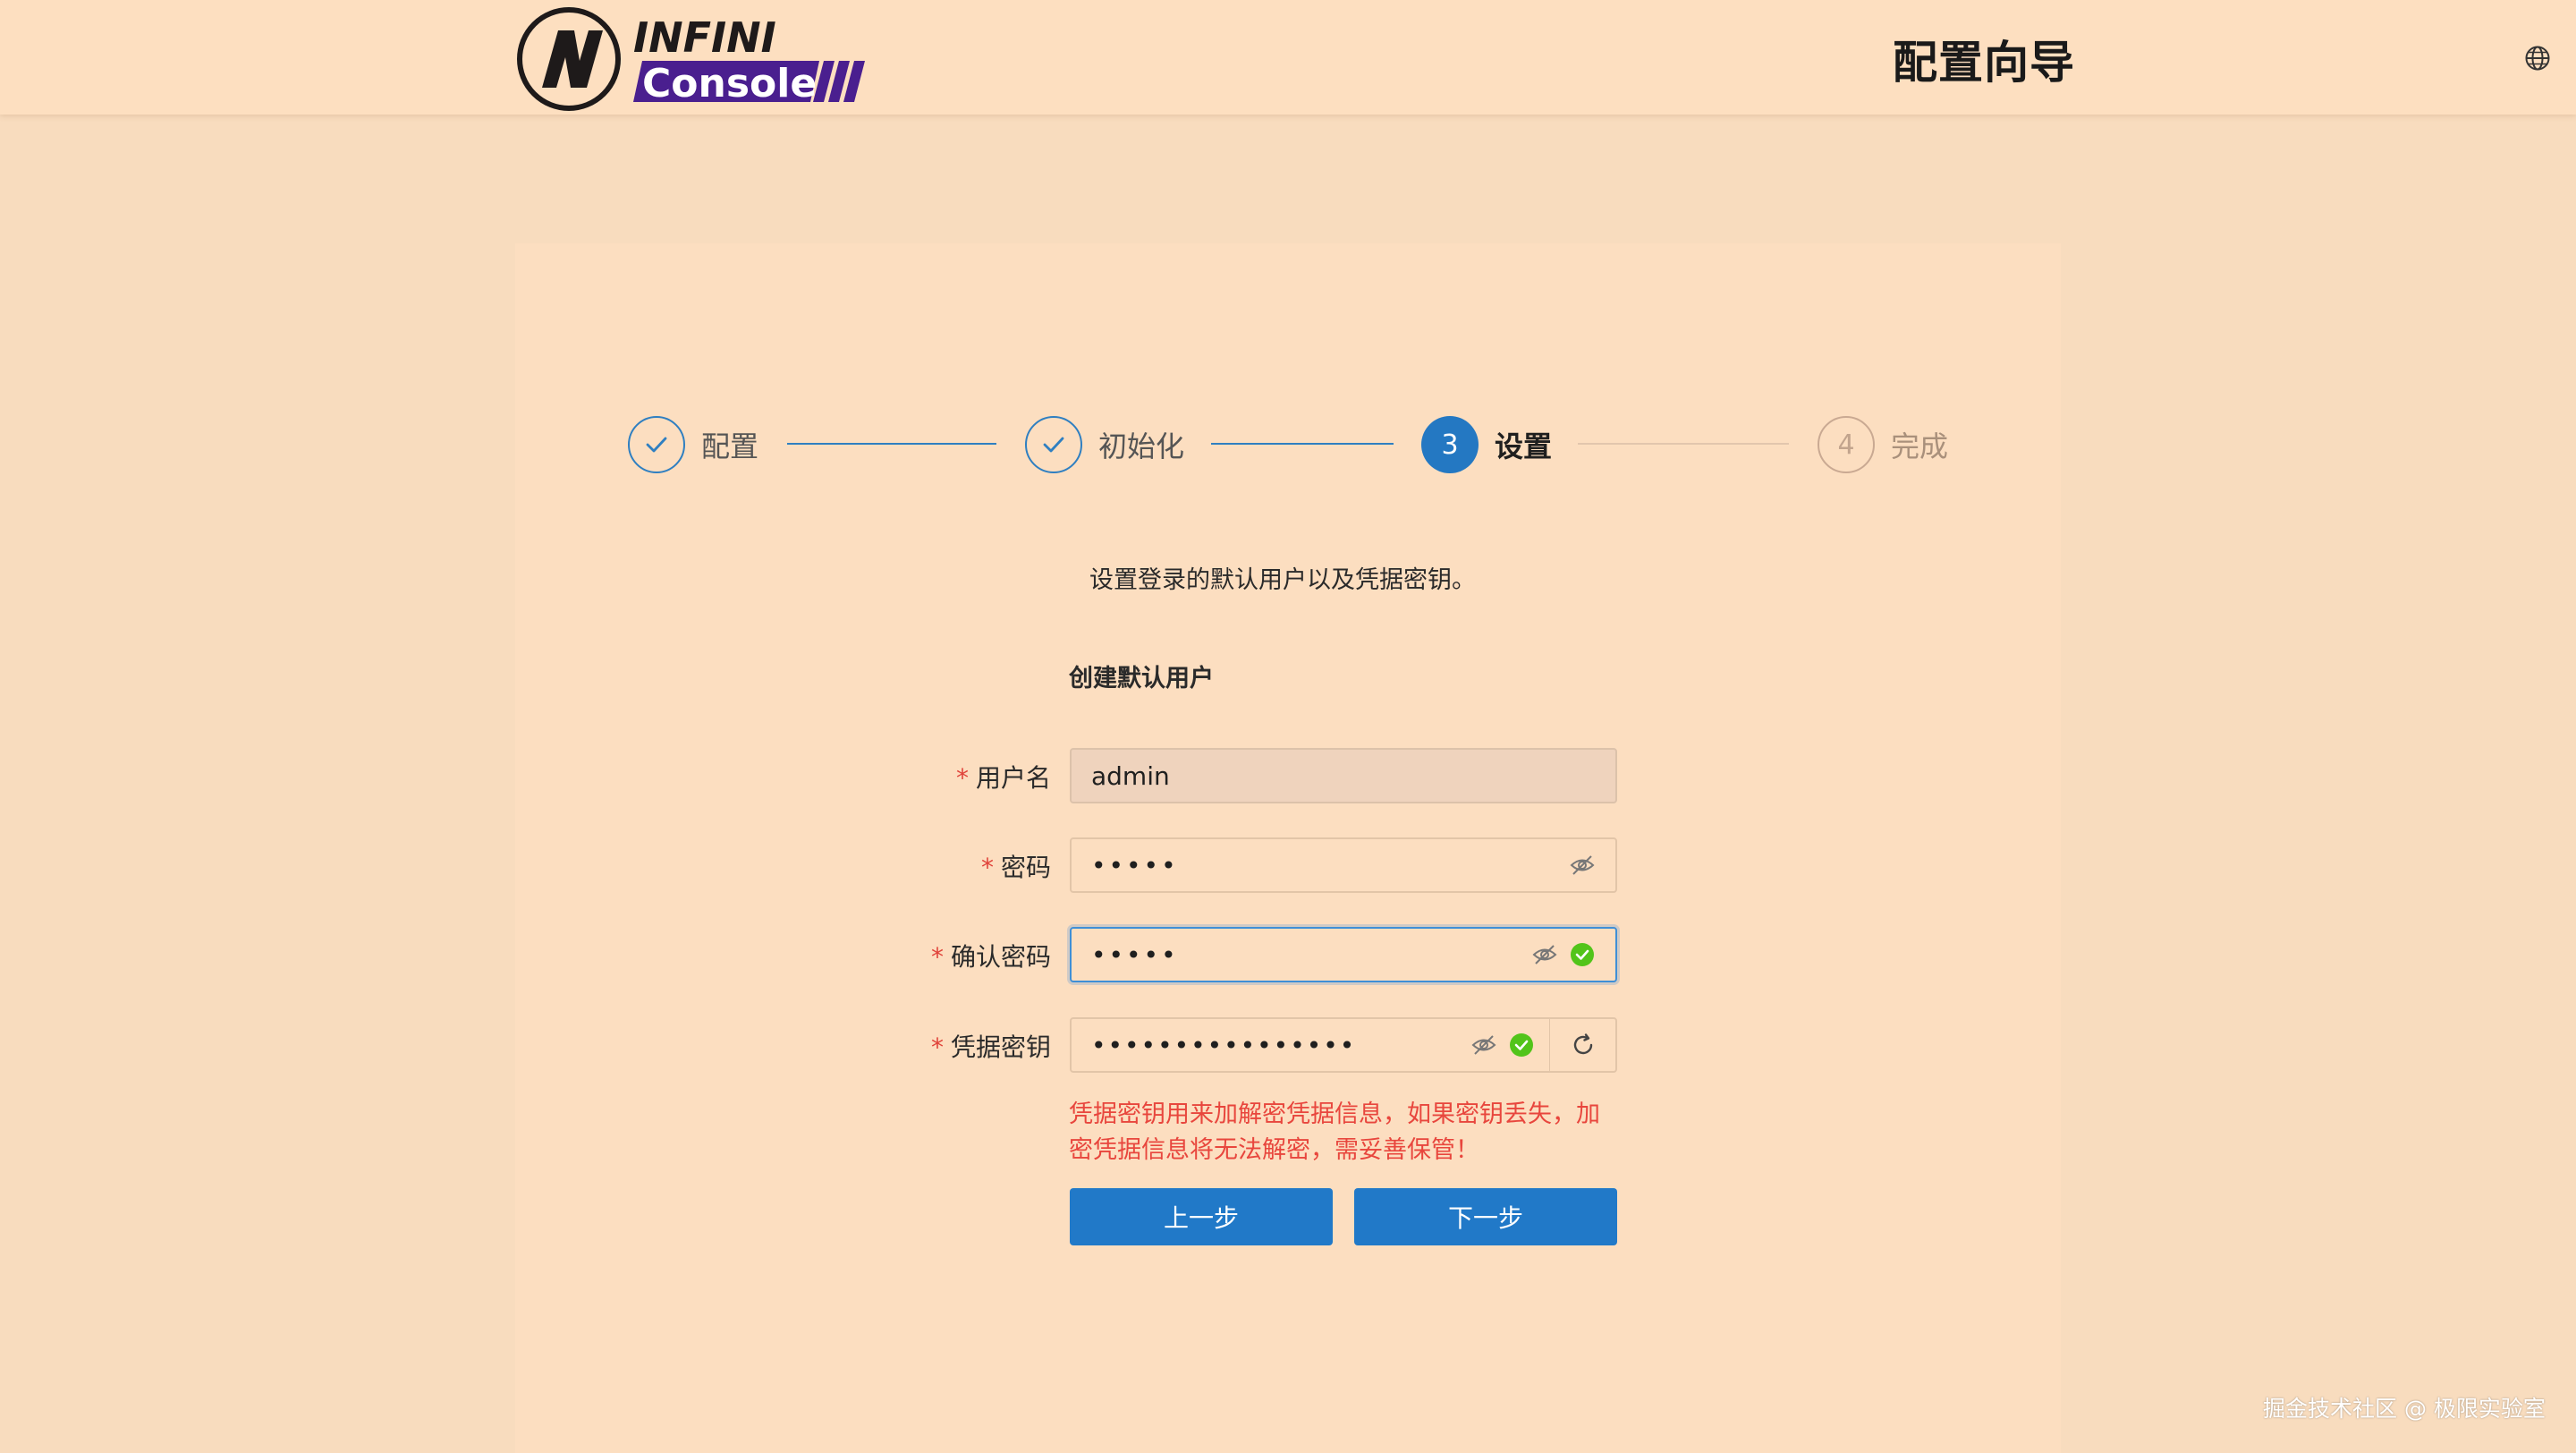 The width and height of the screenshot is (2576, 1453). What do you see at coordinates (1135, 954) in the screenshot?
I see `confirm-password-value: •••••` at bounding box center [1135, 954].